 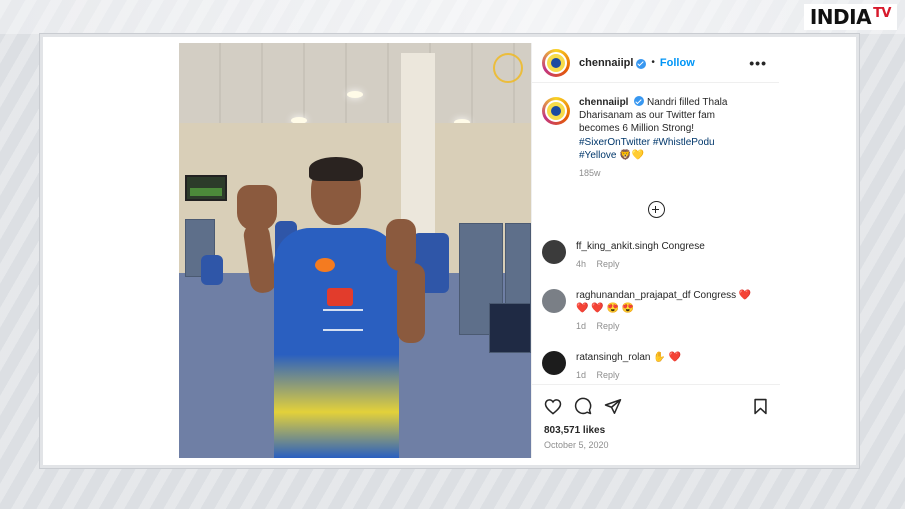 I want to click on add-comment-icon, so click(x=656, y=209).